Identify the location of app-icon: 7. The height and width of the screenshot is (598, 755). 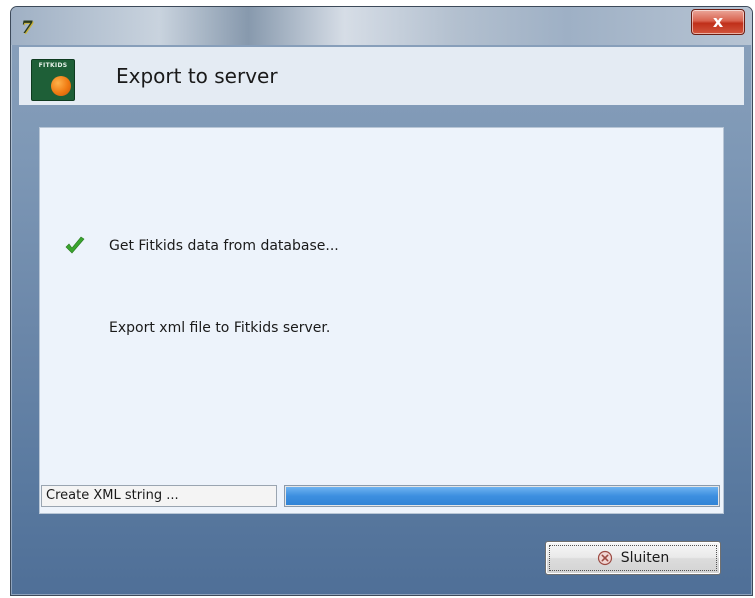
(27, 28).